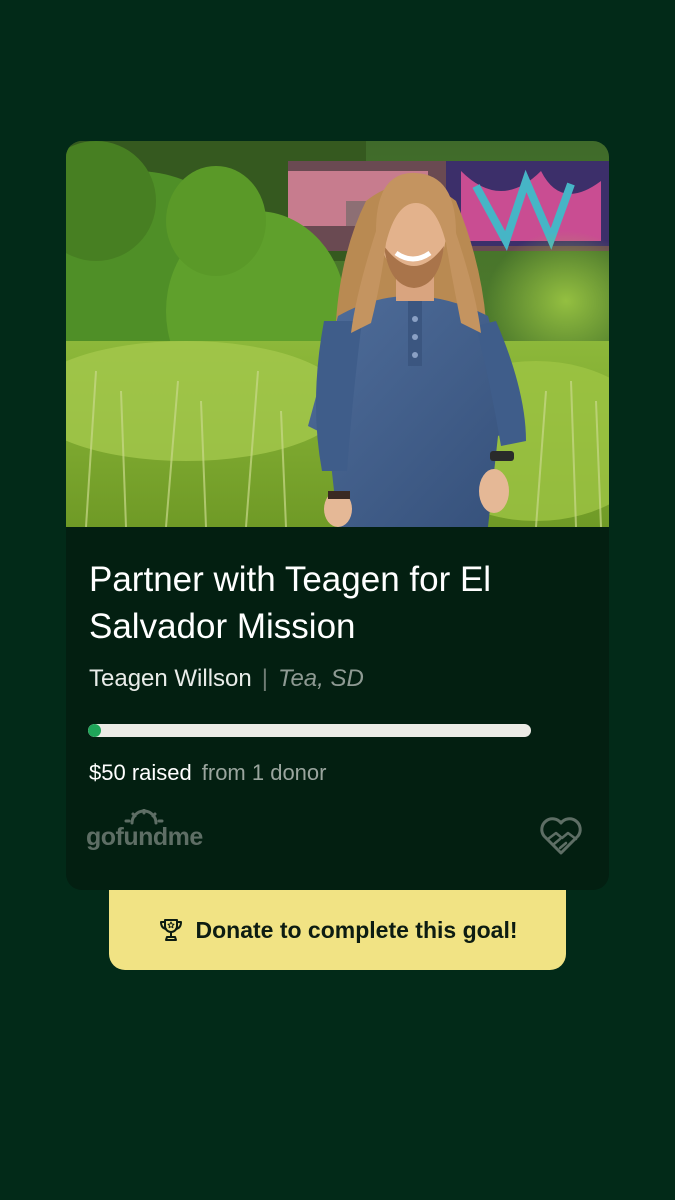 This screenshot has height=1200, width=675. I want to click on logo-wordmark: gofundme, so click(144, 837).